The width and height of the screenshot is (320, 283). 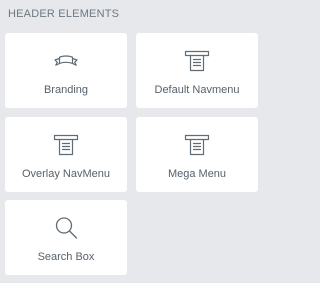 I want to click on tile-label: Search Box, so click(x=66, y=257).